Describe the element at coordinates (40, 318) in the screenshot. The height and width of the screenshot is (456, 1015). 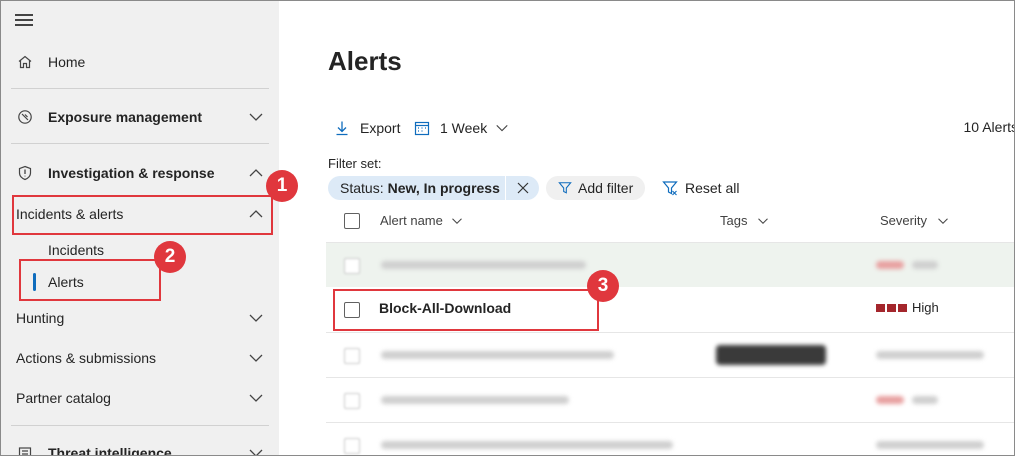
I see `nav-hunting-label: Hunting` at that location.